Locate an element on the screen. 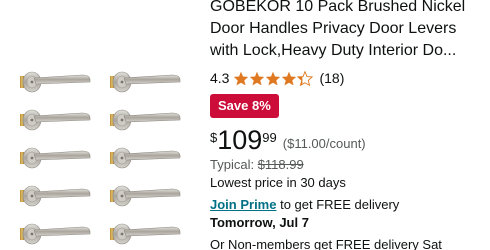 This screenshot has width=490, height=250. title-line: Door Handles Privacy Door Levers is located at coordinates (333, 28).